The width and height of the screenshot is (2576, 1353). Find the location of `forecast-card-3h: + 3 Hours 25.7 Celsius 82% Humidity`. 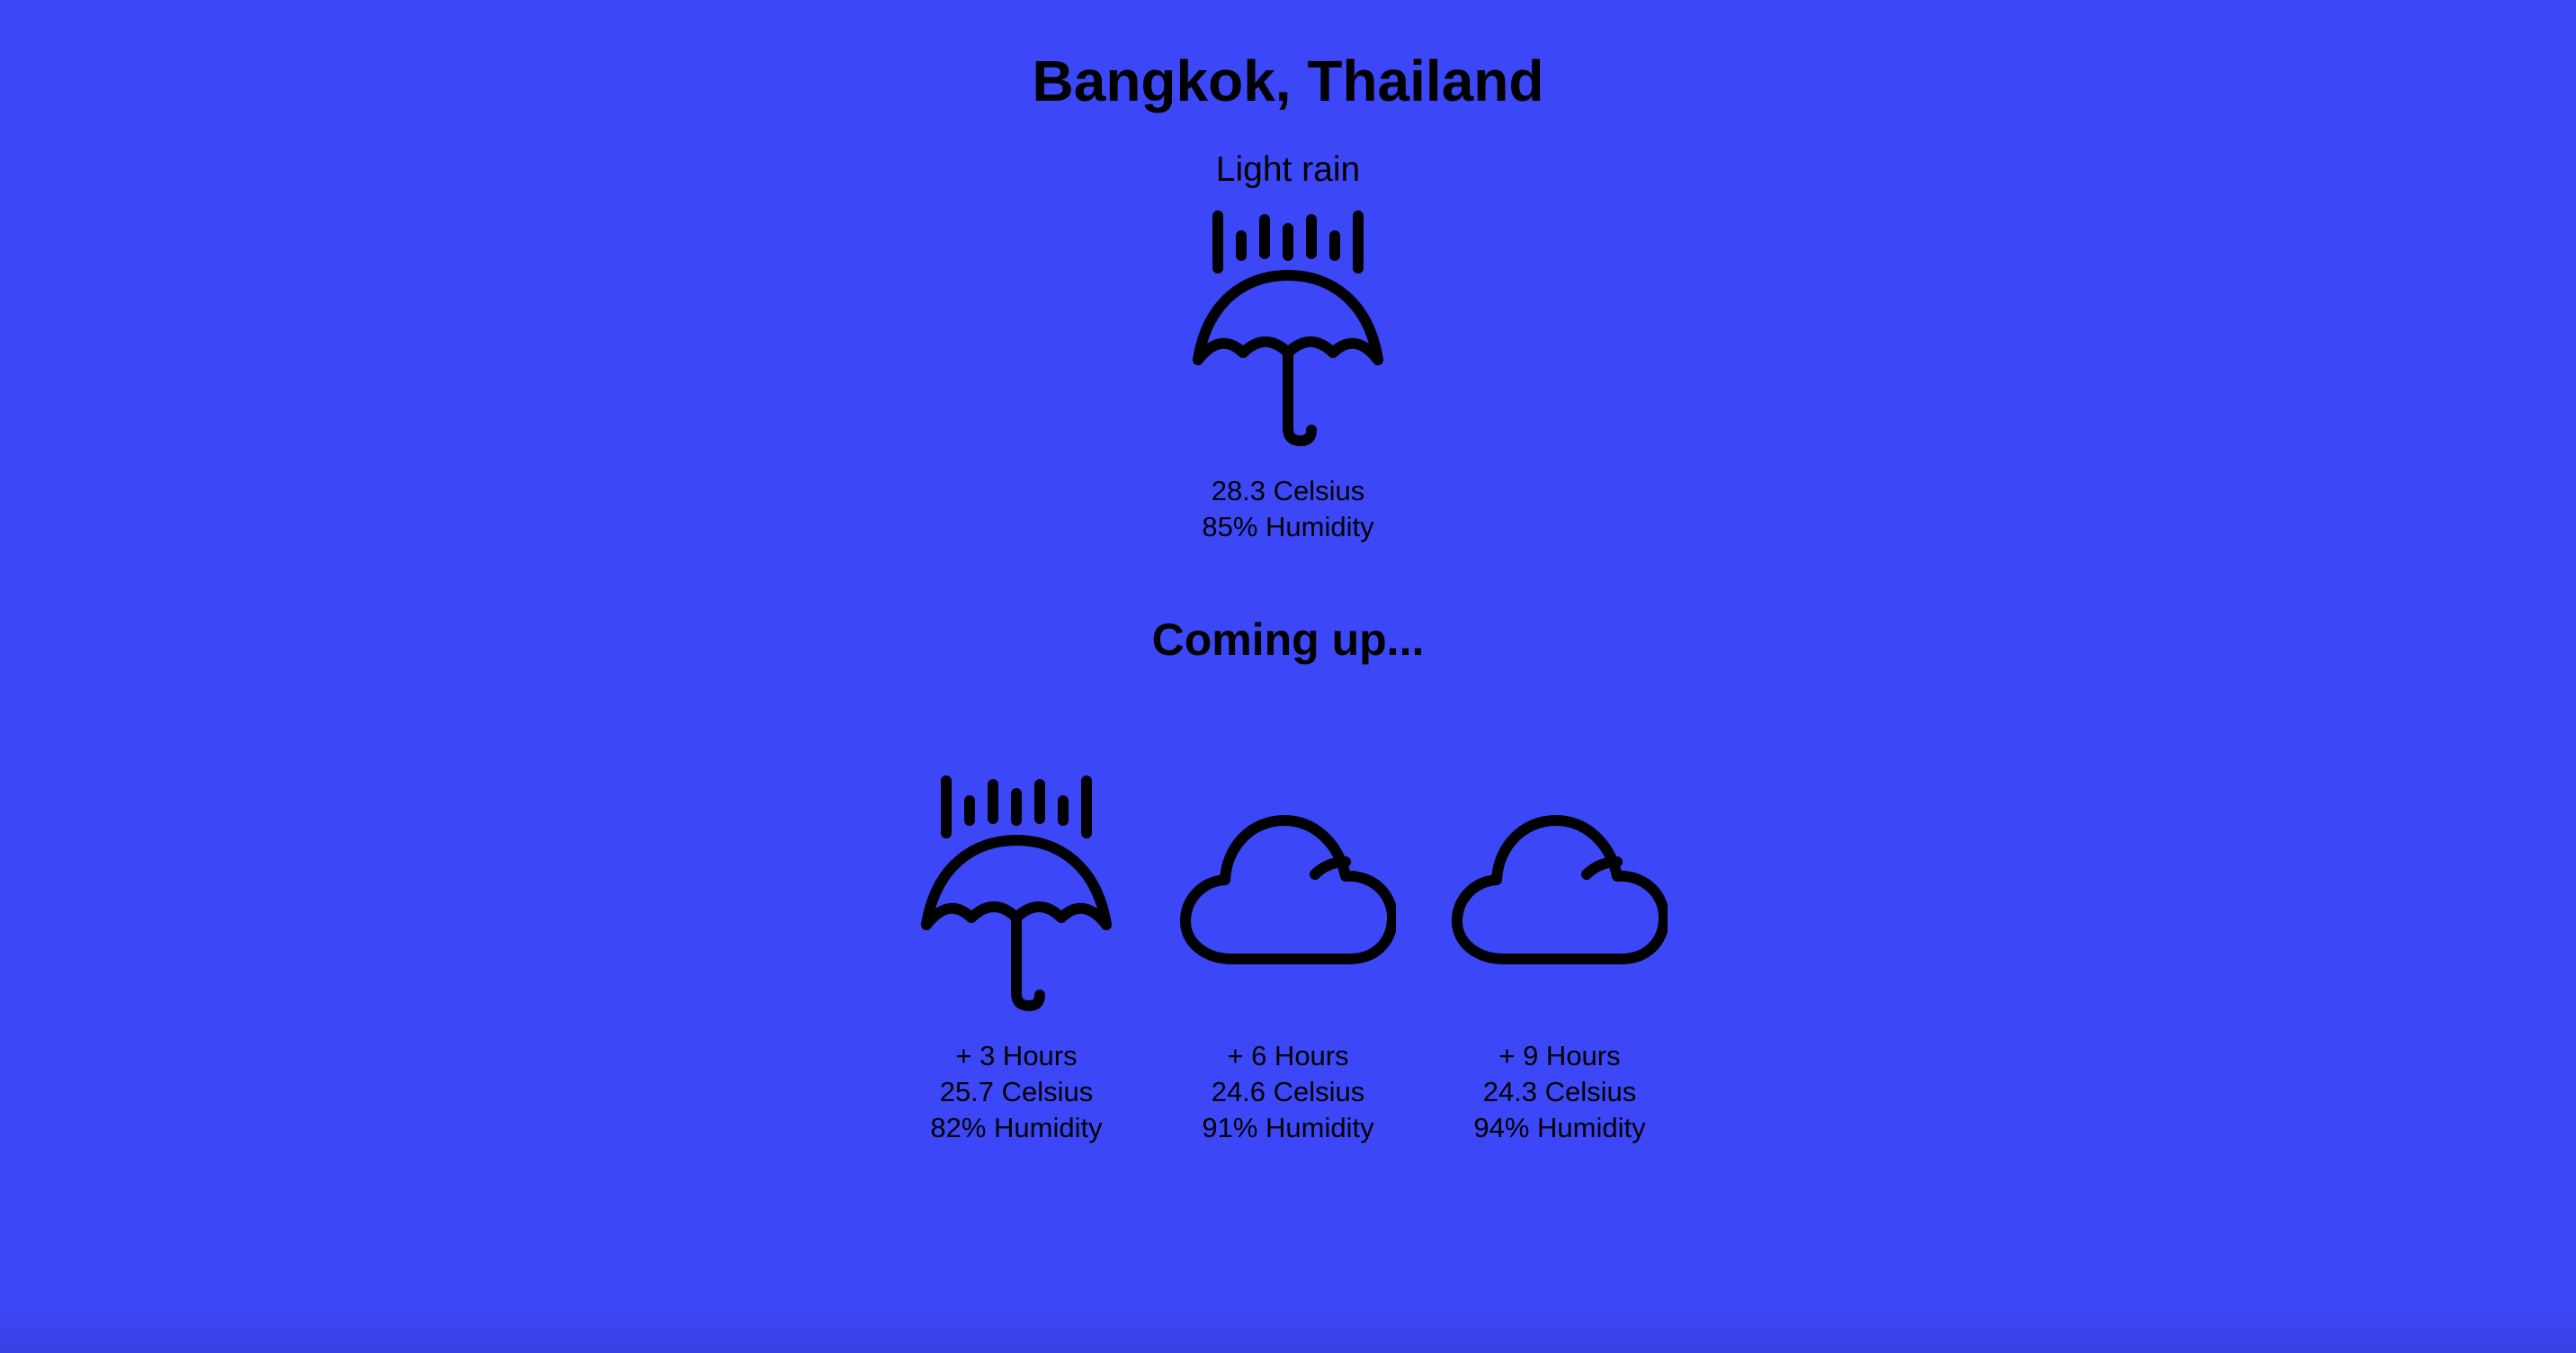

forecast-card-3h: + 3 Hours 25.7 Celsius 82% Humidity is located at coordinates (1016, 962).